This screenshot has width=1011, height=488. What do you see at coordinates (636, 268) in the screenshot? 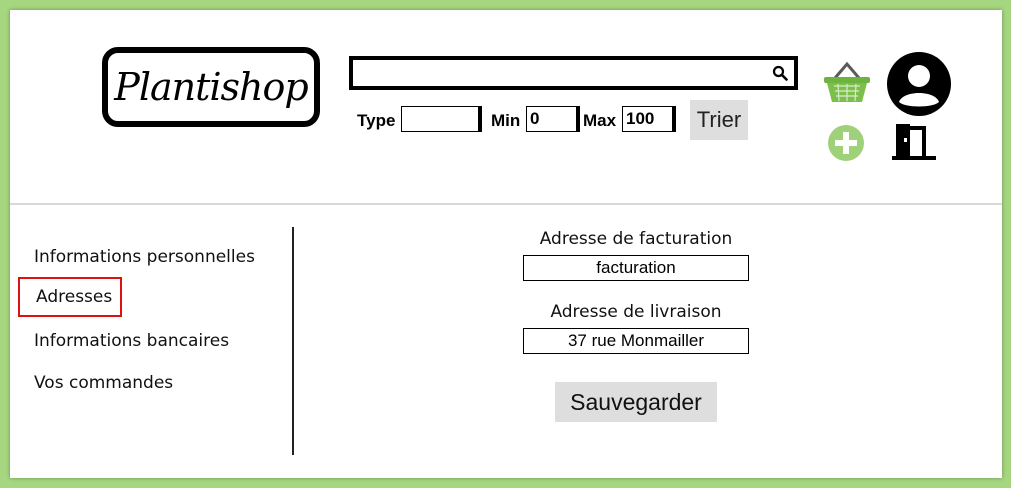
I see `billing-address-input` at bounding box center [636, 268].